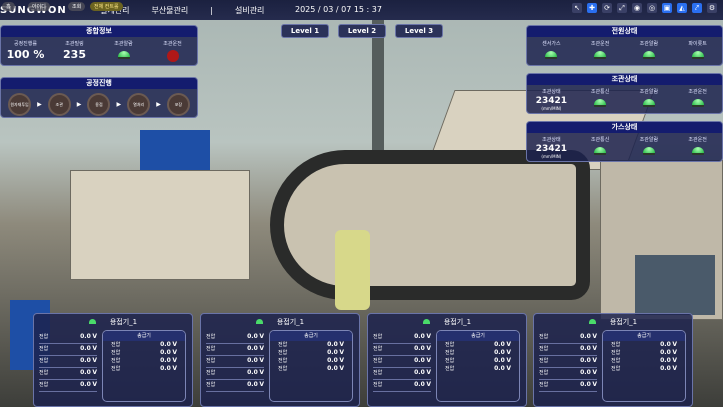  I want to click on rotate-icon: ⟳, so click(607, 8).